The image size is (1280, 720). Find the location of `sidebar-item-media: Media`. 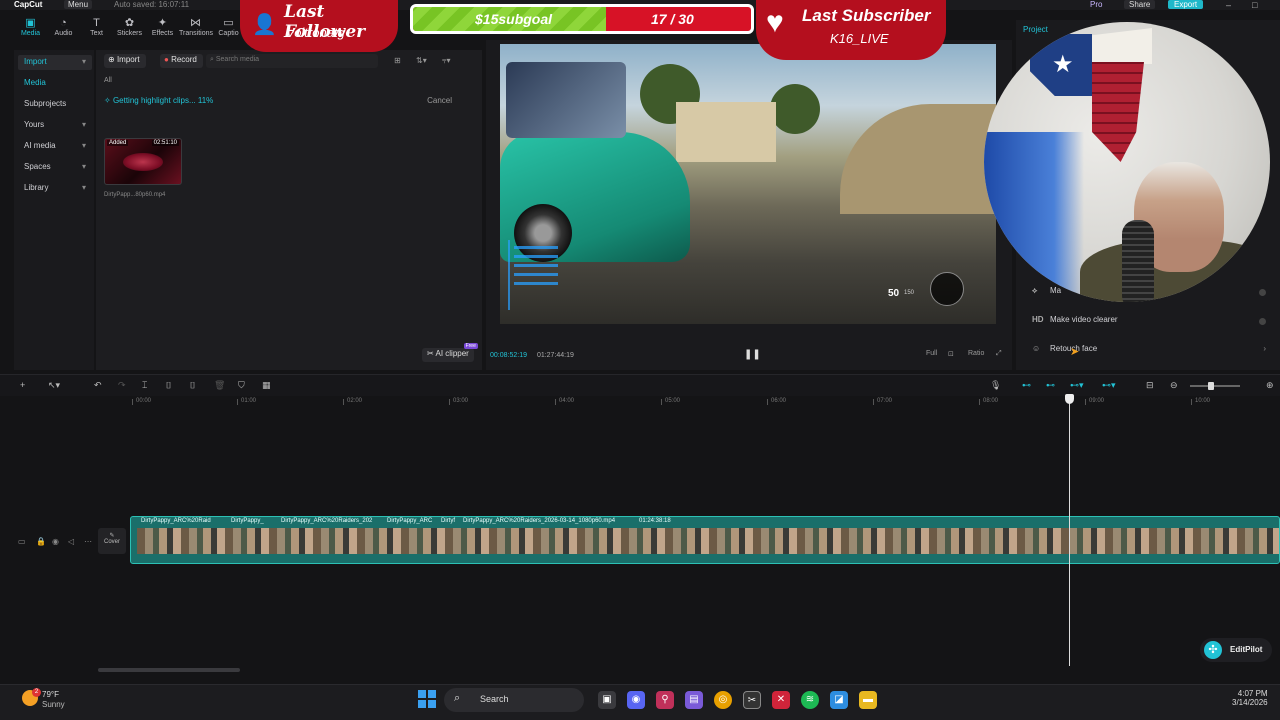

sidebar-item-media: Media is located at coordinates (55, 83).